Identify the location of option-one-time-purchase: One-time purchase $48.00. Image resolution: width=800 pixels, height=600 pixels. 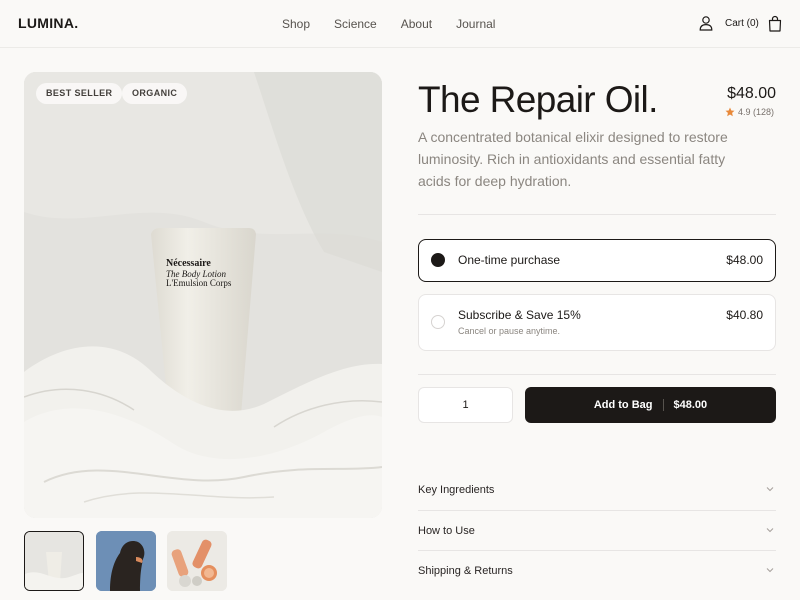
(597, 260).